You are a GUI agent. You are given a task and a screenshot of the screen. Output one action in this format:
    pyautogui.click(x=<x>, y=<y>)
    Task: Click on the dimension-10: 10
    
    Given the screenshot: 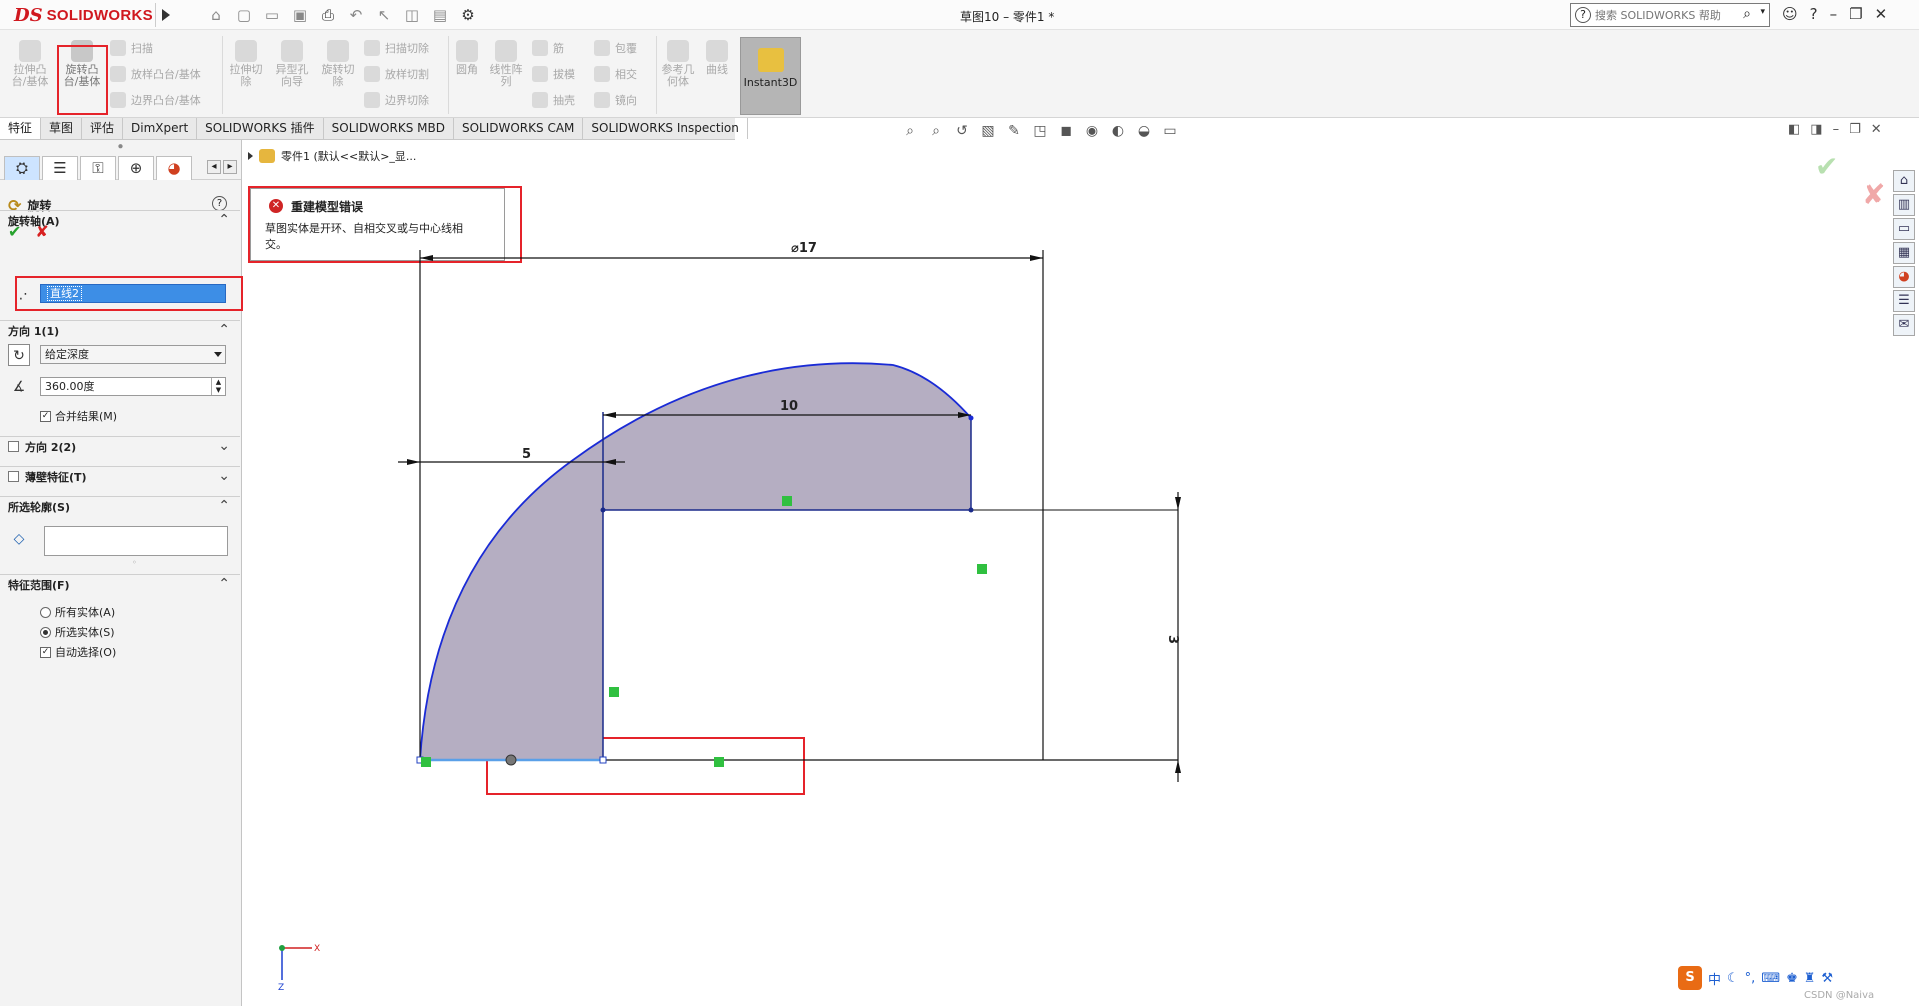 What is the action you would take?
    pyautogui.click(x=789, y=406)
    